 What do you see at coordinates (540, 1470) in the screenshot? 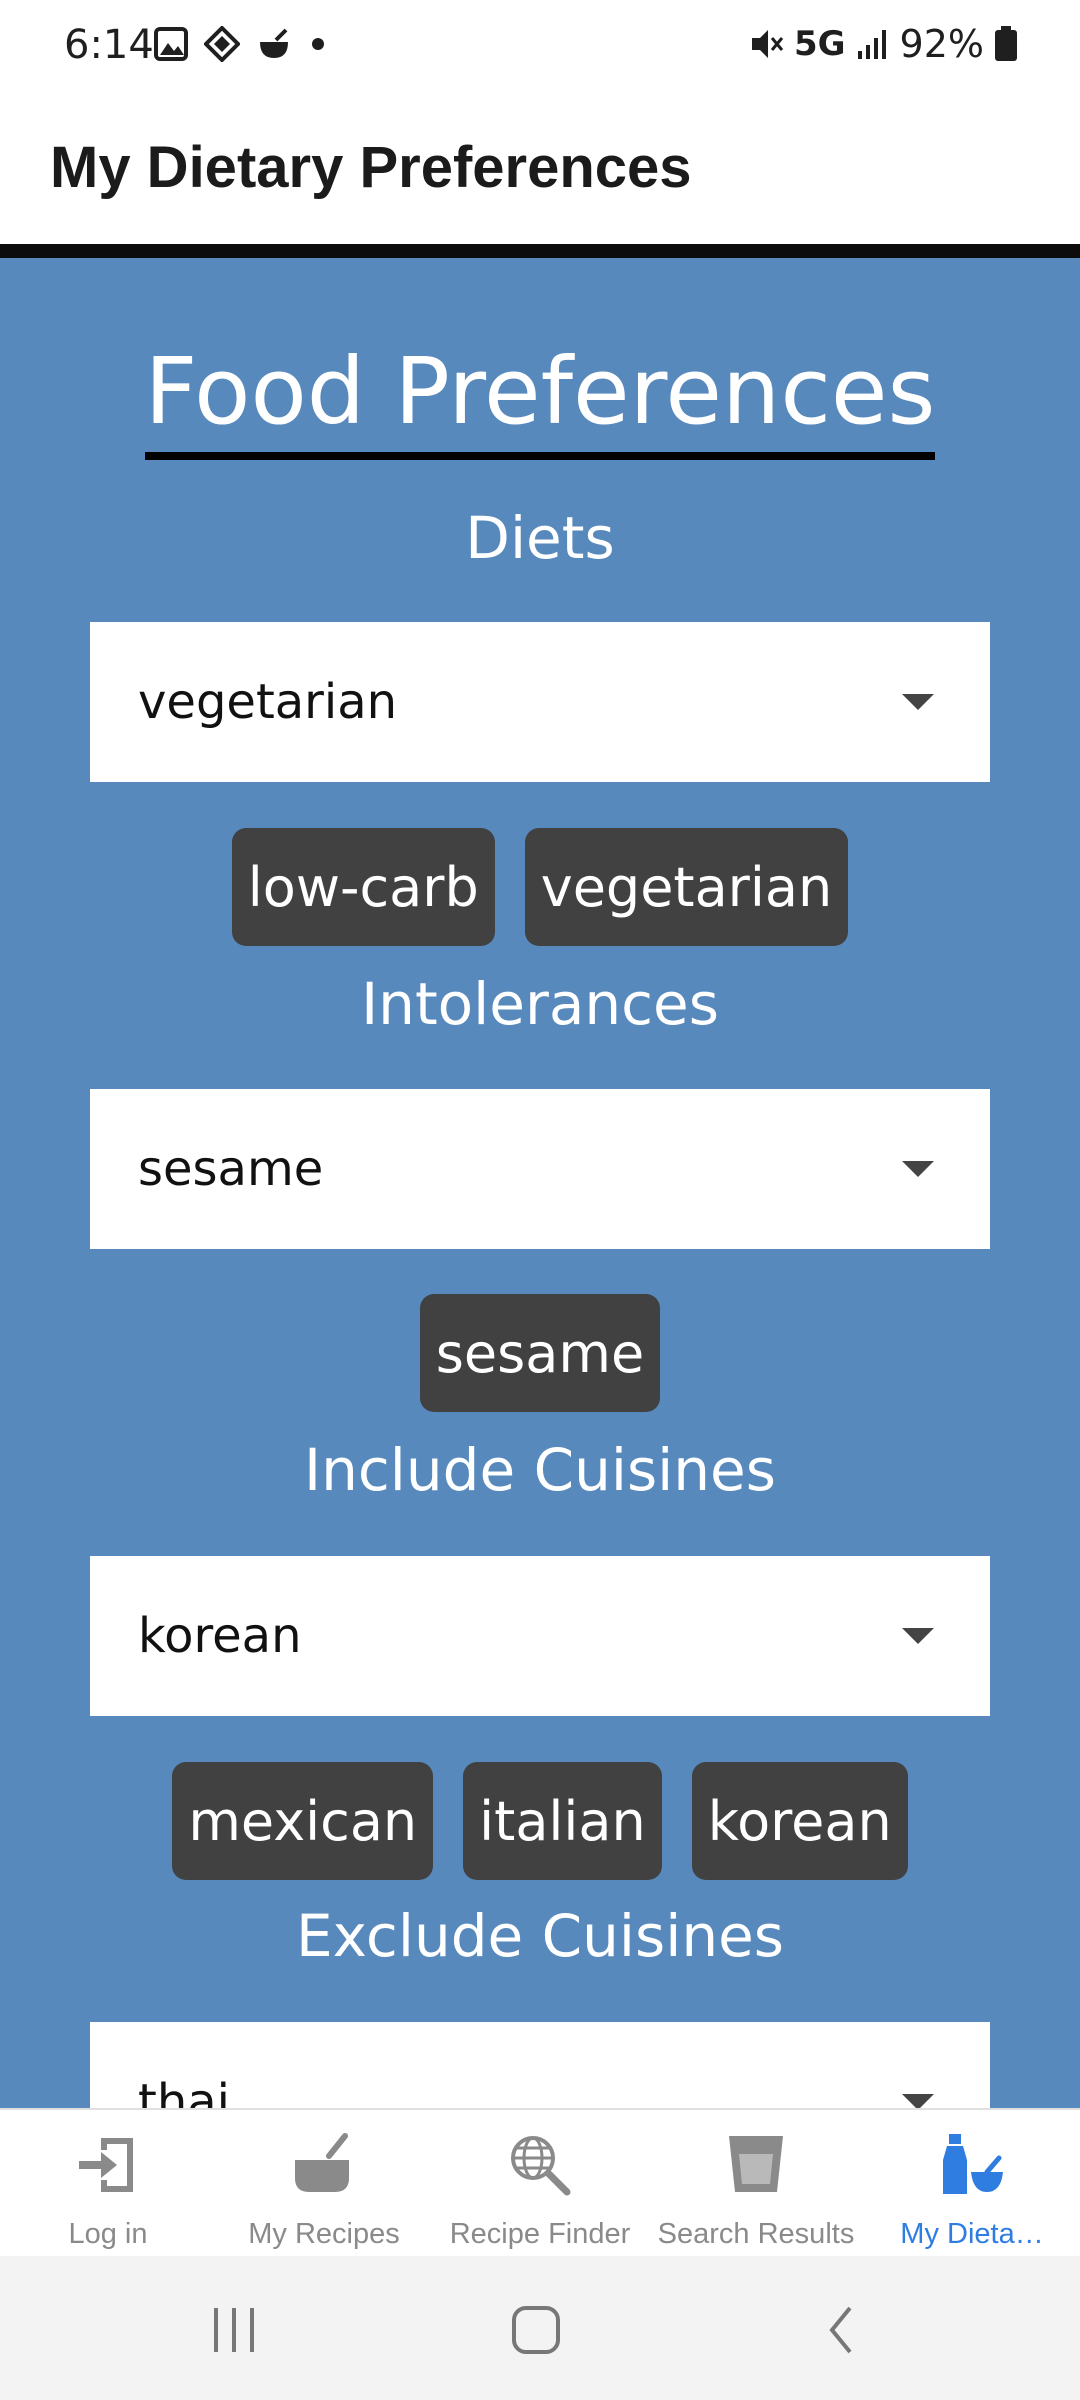
I see `include-cuisines-label: Include Cuisines` at bounding box center [540, 1470].